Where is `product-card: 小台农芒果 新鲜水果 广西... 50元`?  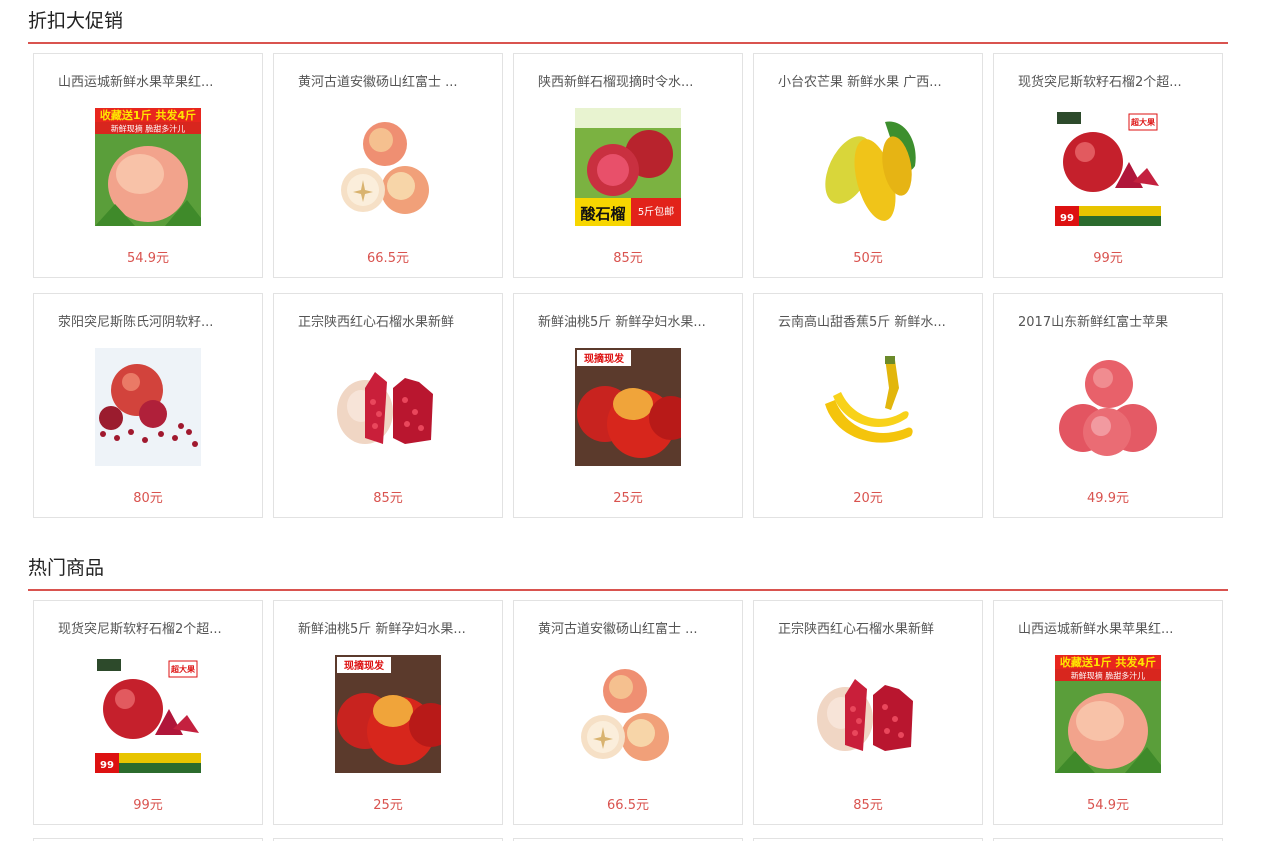 product-card: 小台农芒果 新鲜水果 广西... 50元 is located at coordinates (868, 165).